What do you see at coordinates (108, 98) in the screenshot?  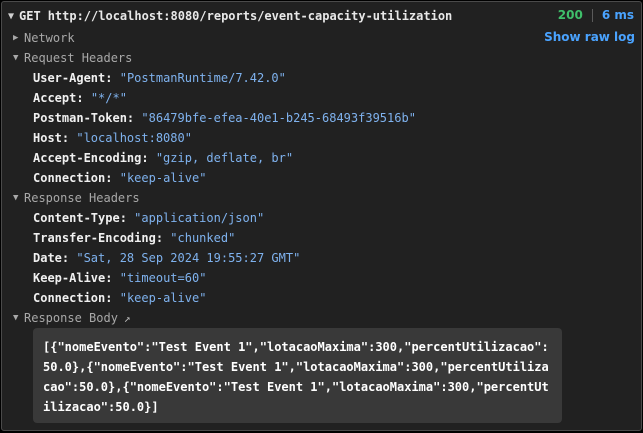 I see `header-value: "*/*"` at bounding box center [108, 98].